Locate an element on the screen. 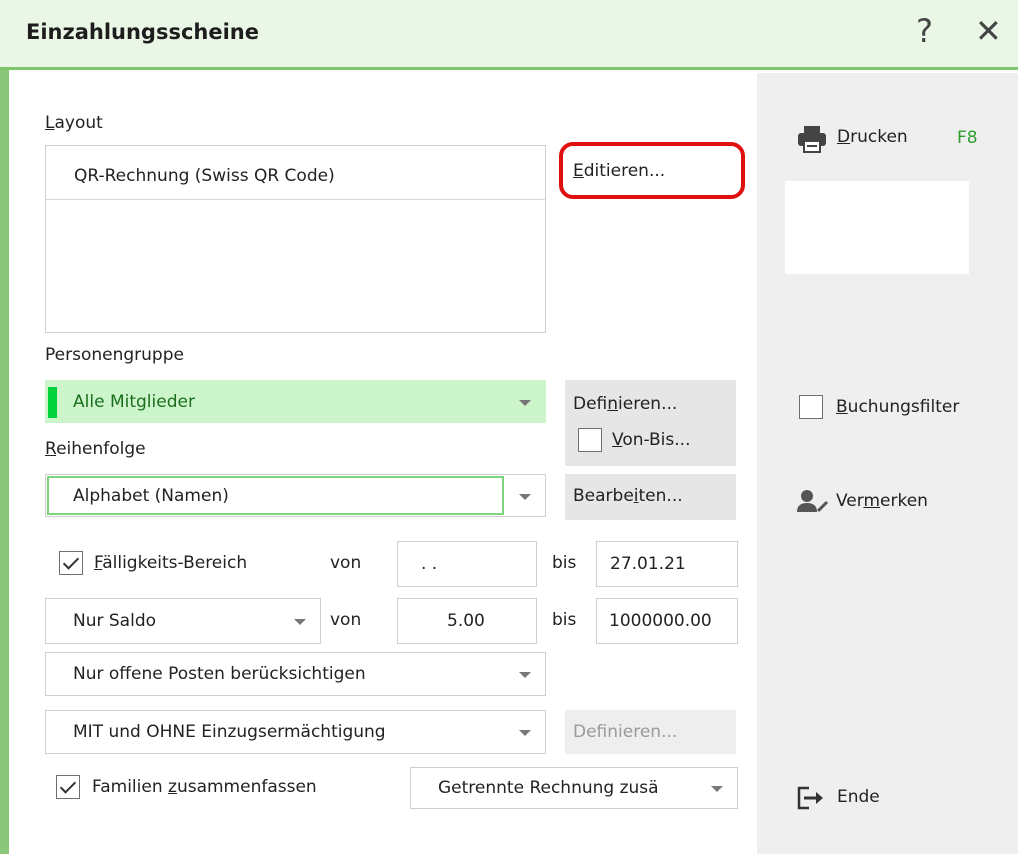  preview-box is located at coordinates (877, 227).